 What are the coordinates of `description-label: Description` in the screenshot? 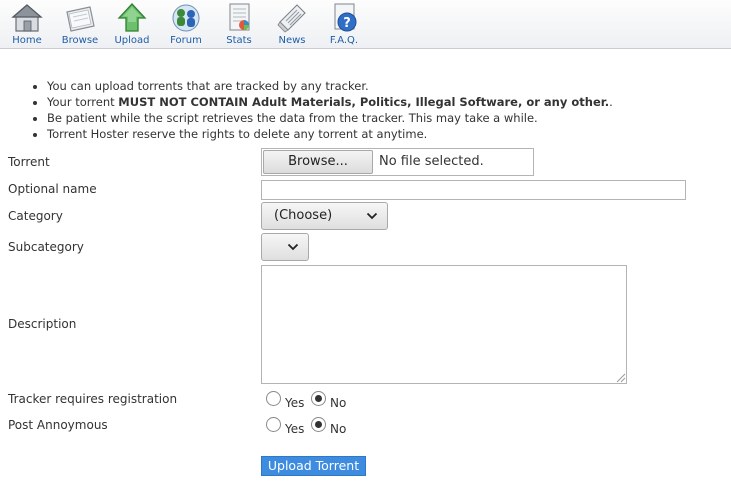 It's located at (42, 324).